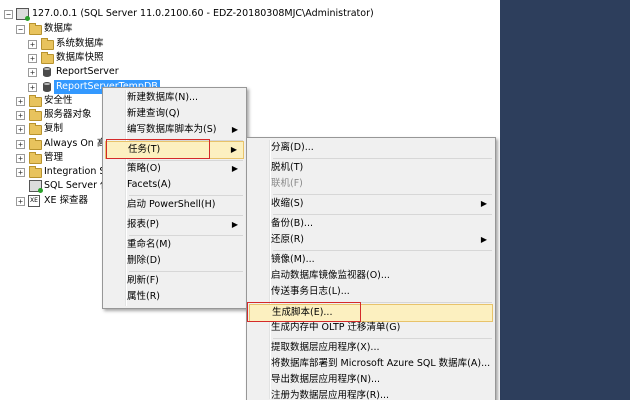  I want to click on menu-item-label: 启动 PowerShell(H), so click(171, 204).